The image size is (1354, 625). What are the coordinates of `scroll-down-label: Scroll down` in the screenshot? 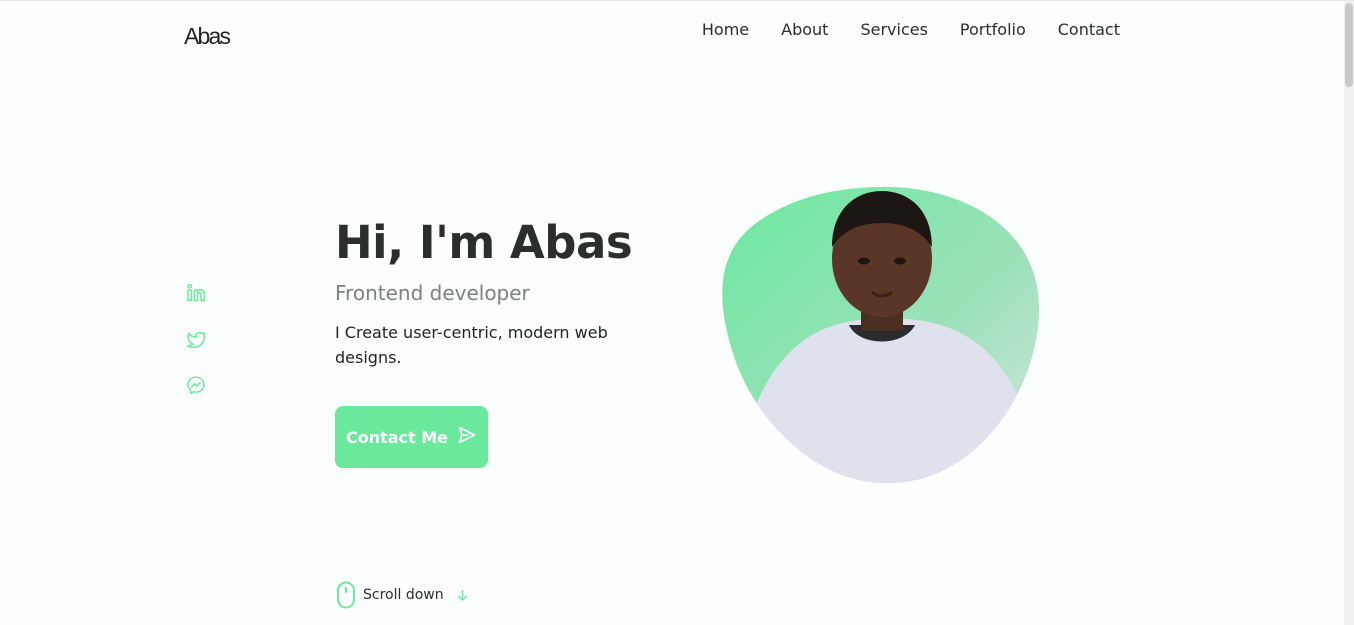 It's located at (403, 595).